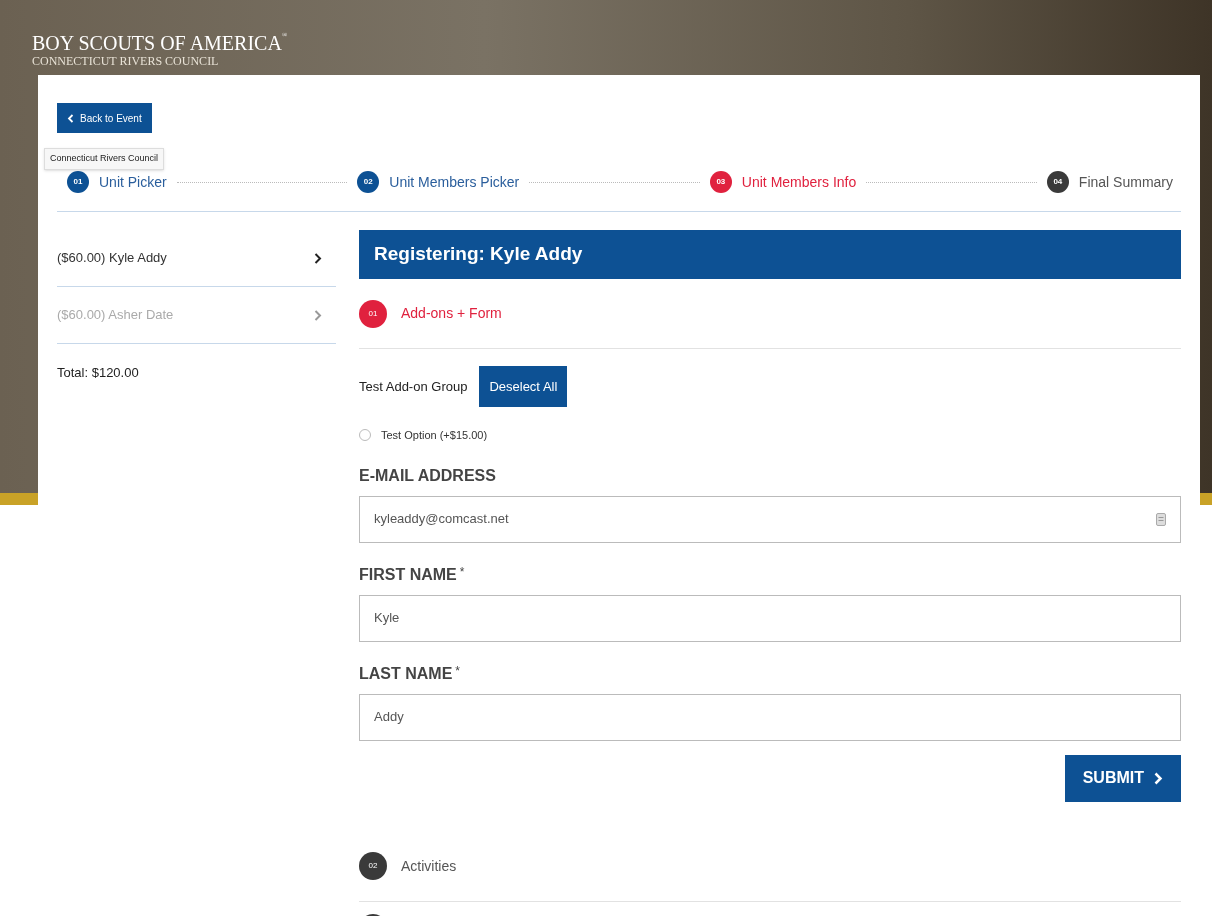 This screenshot has height=916, width=1212. What do you see at coordinates (770, 717) in the screenshot?
I see `input-field: Addy` at bounding box center [770, 717].